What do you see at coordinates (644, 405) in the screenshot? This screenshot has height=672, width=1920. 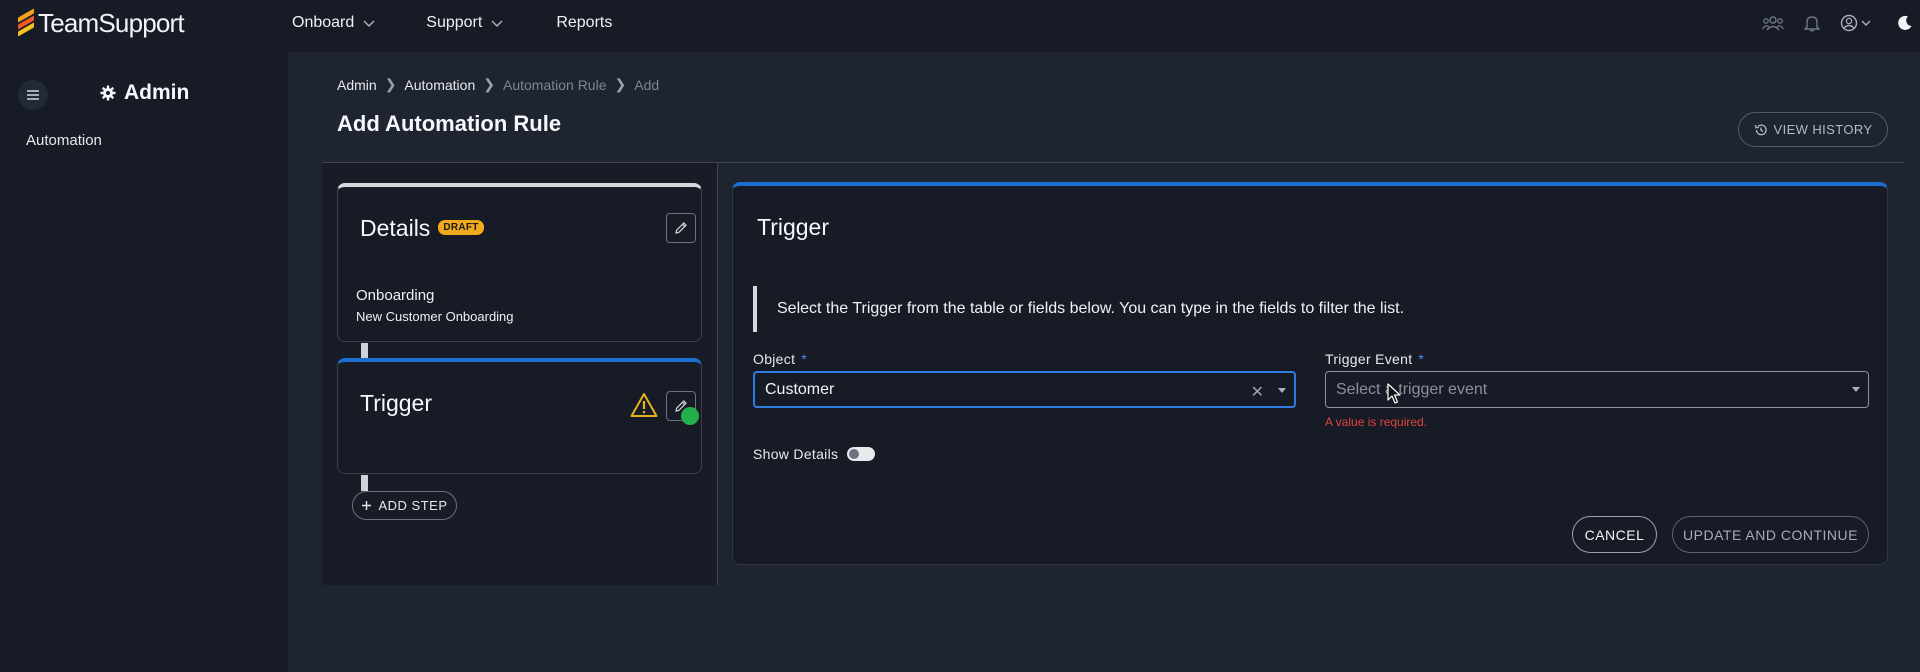 I see `warning-icon` at bounding box center [644, 405].